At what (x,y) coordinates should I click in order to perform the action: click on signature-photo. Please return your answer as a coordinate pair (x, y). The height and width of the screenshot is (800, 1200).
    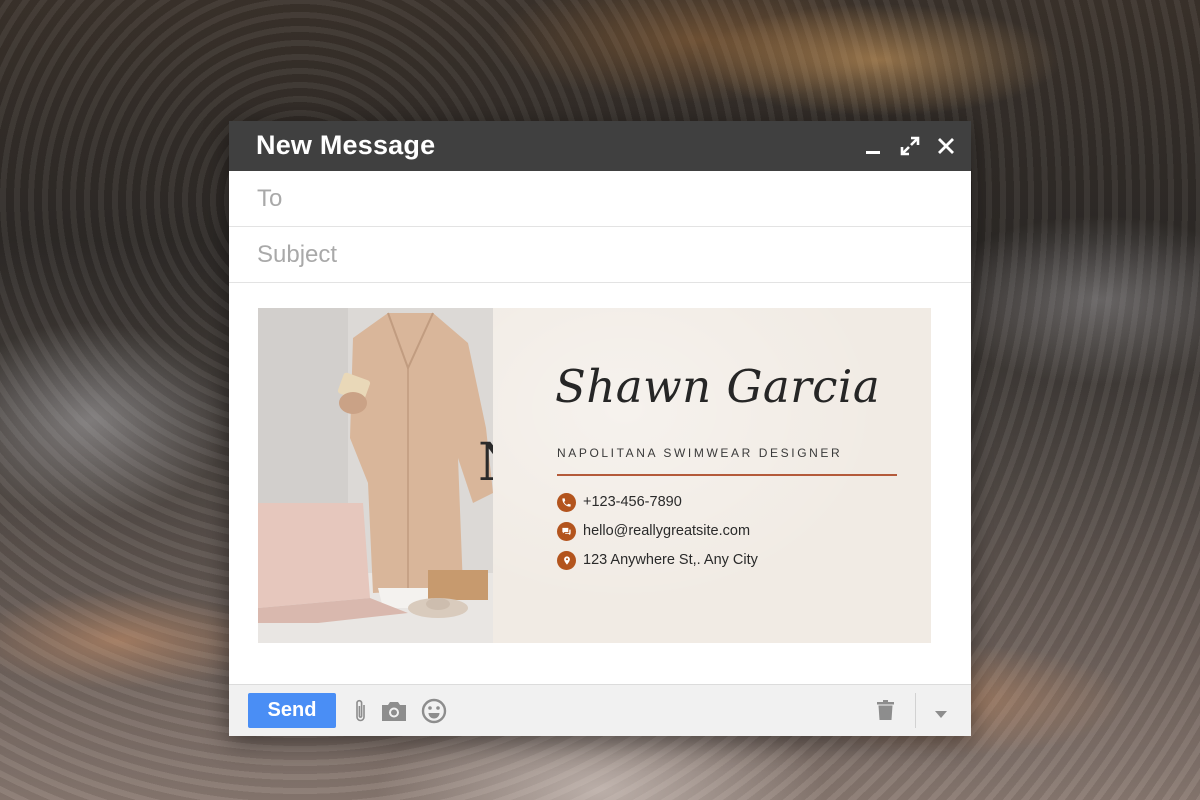
    Looking at the image, I should click on (375, 475).